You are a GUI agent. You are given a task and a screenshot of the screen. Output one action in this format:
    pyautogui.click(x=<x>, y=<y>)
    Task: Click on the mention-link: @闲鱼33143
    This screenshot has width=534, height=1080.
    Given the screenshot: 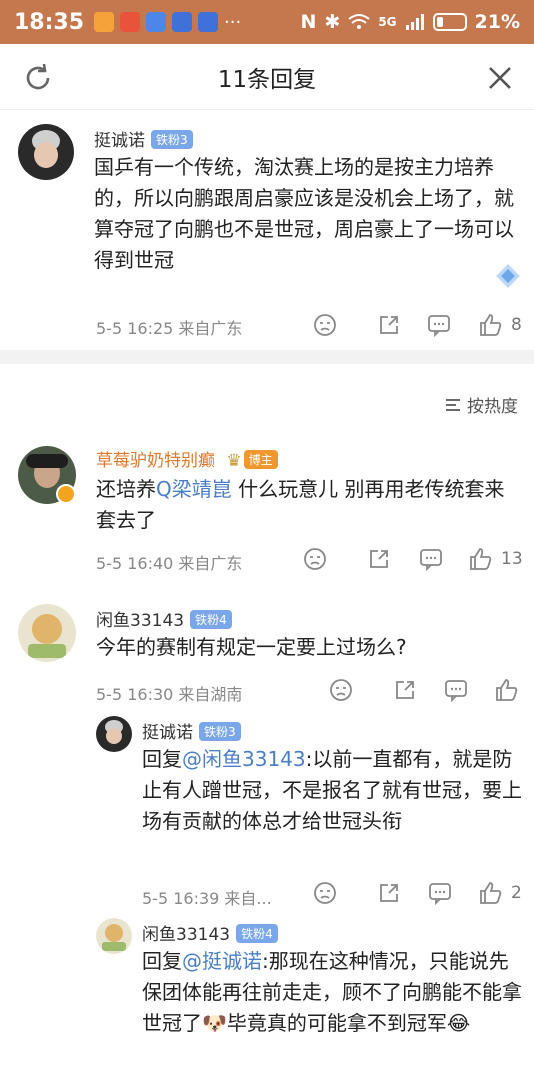 What is the action you would take?
    pyautogui.click(x=244, y=759)
    